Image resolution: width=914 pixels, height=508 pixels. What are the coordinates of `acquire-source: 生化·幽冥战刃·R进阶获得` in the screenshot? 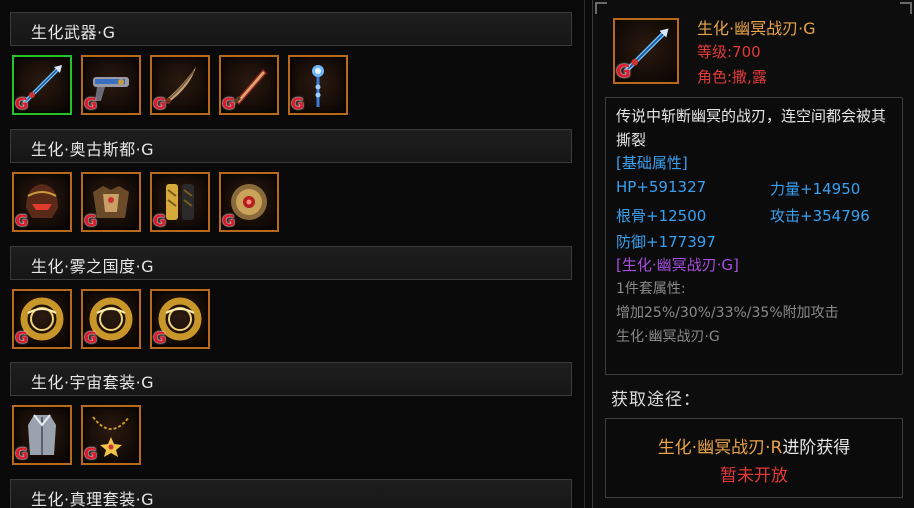 It's located at (754, 445).